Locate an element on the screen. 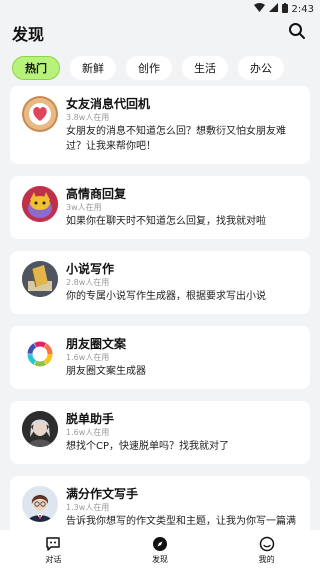 This screenshot has width=320, height=570. portrait-icon is located at coordinates (40, 429).